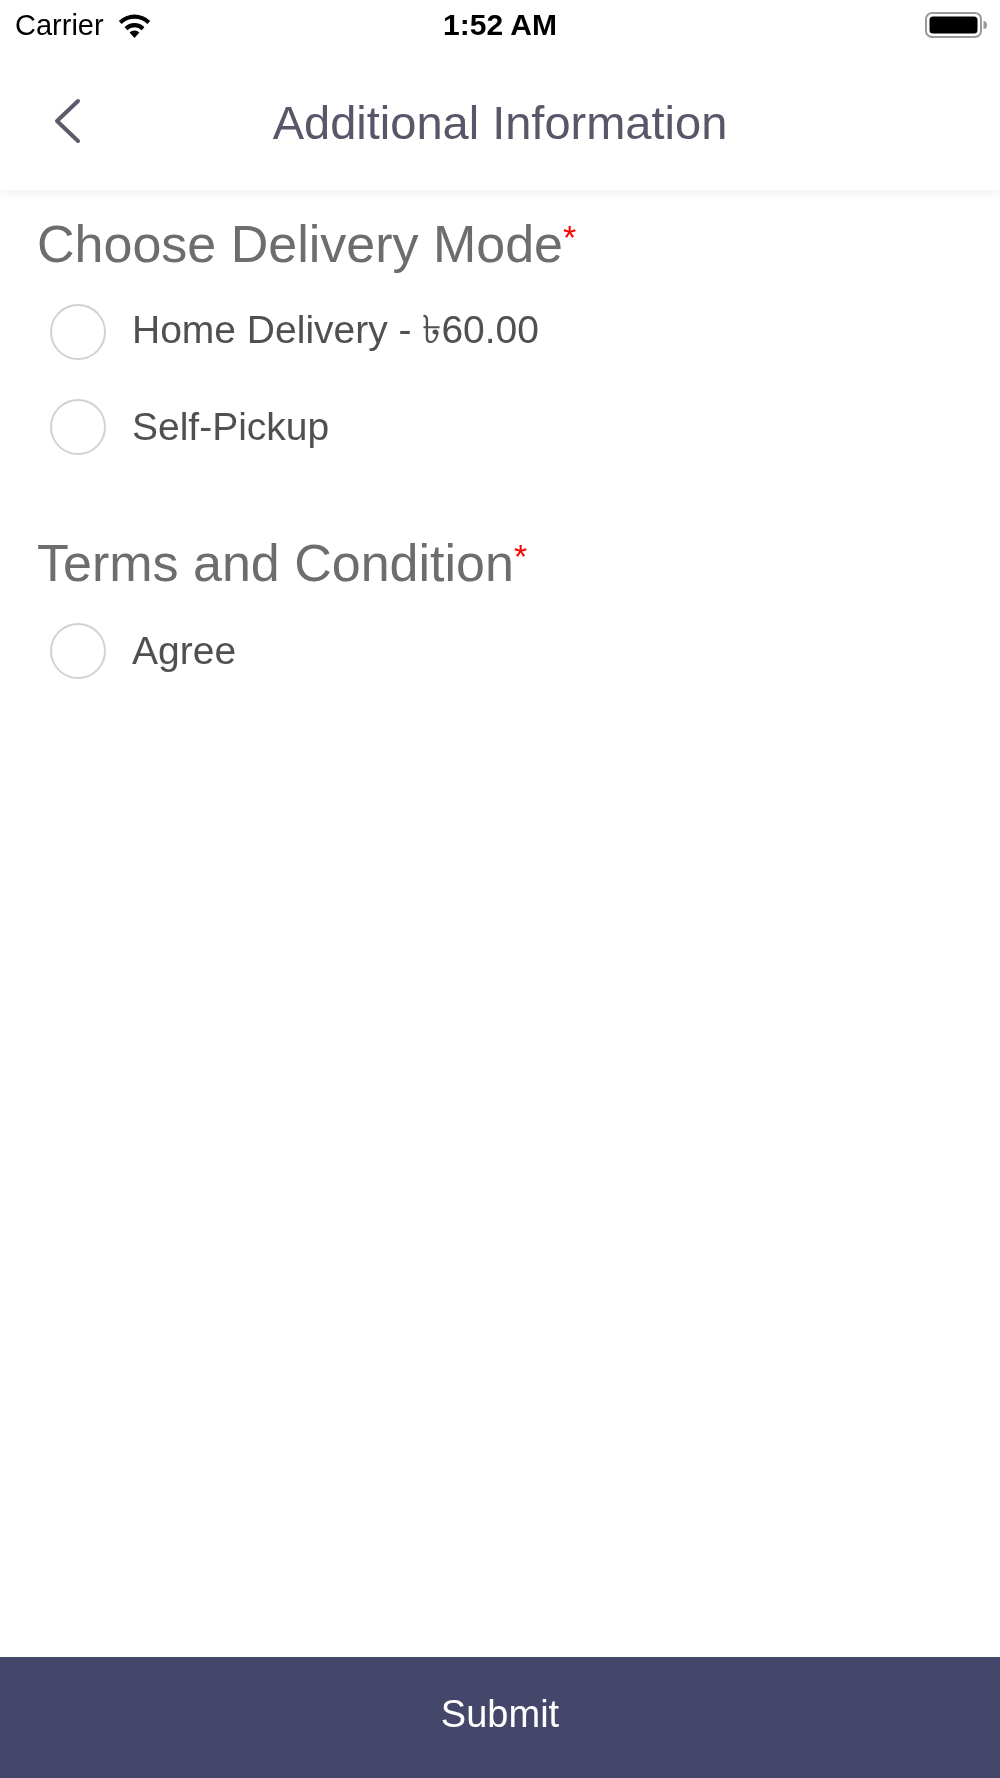 The width and height of the screenshot is (1000, 1778). Describe the element at coordinates (59, 25) in the screenshot. I see `carrier-label: Carrier` at that location.